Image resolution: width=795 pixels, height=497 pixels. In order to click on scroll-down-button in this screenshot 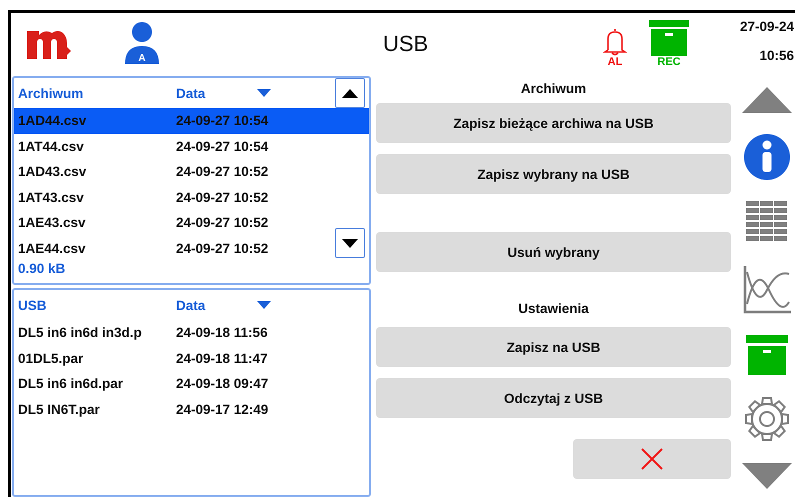, I will do `click(350, 243)`.